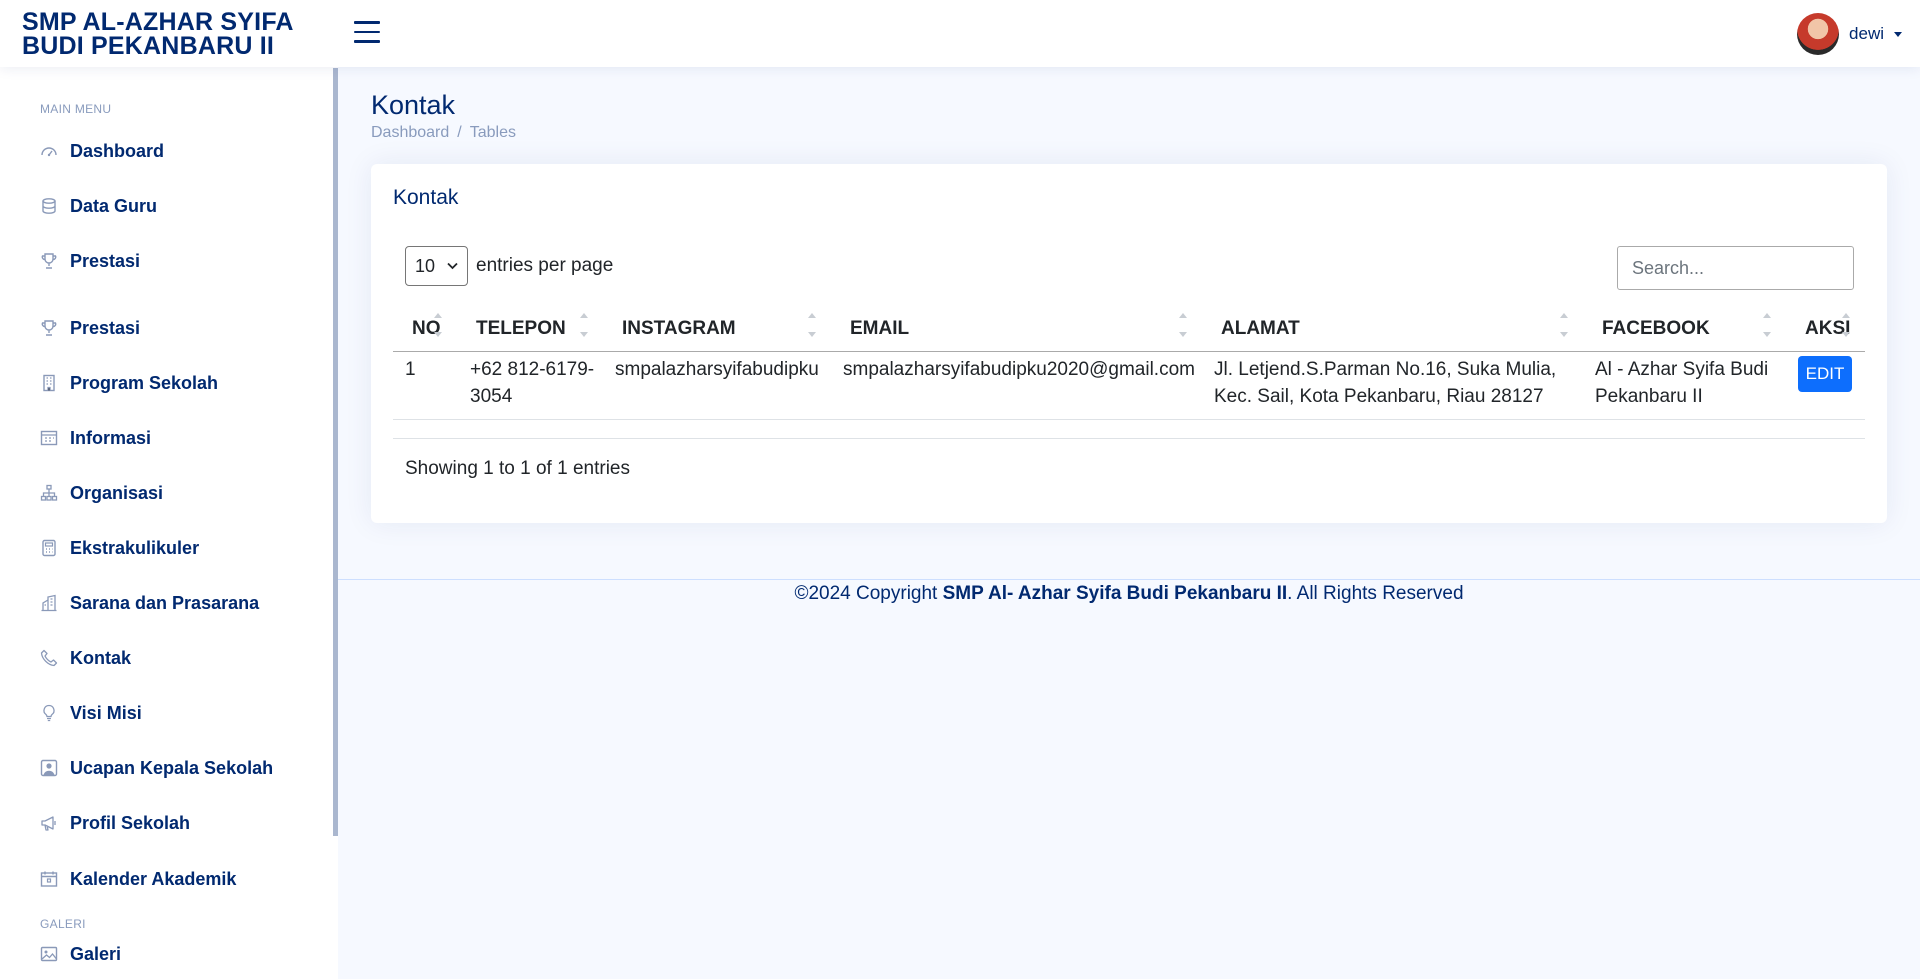 The height and width of the screenshot is (979, 1920). Describe the element at coordinates (1129, 579) in the screenshot. I see `footer-divider` at that location.